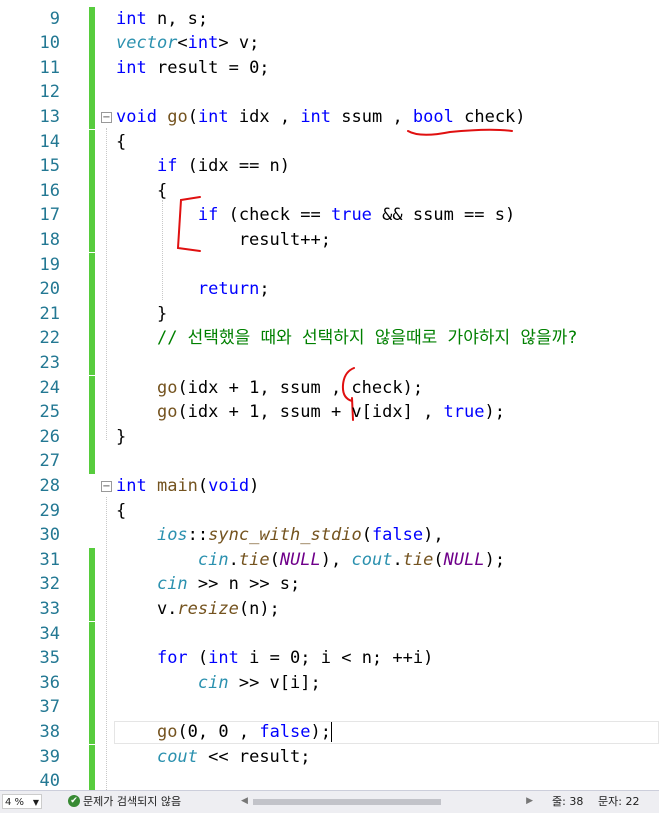  I want to click on code-text: for (int i = 0; i < n; ++i), so click(274, 658).